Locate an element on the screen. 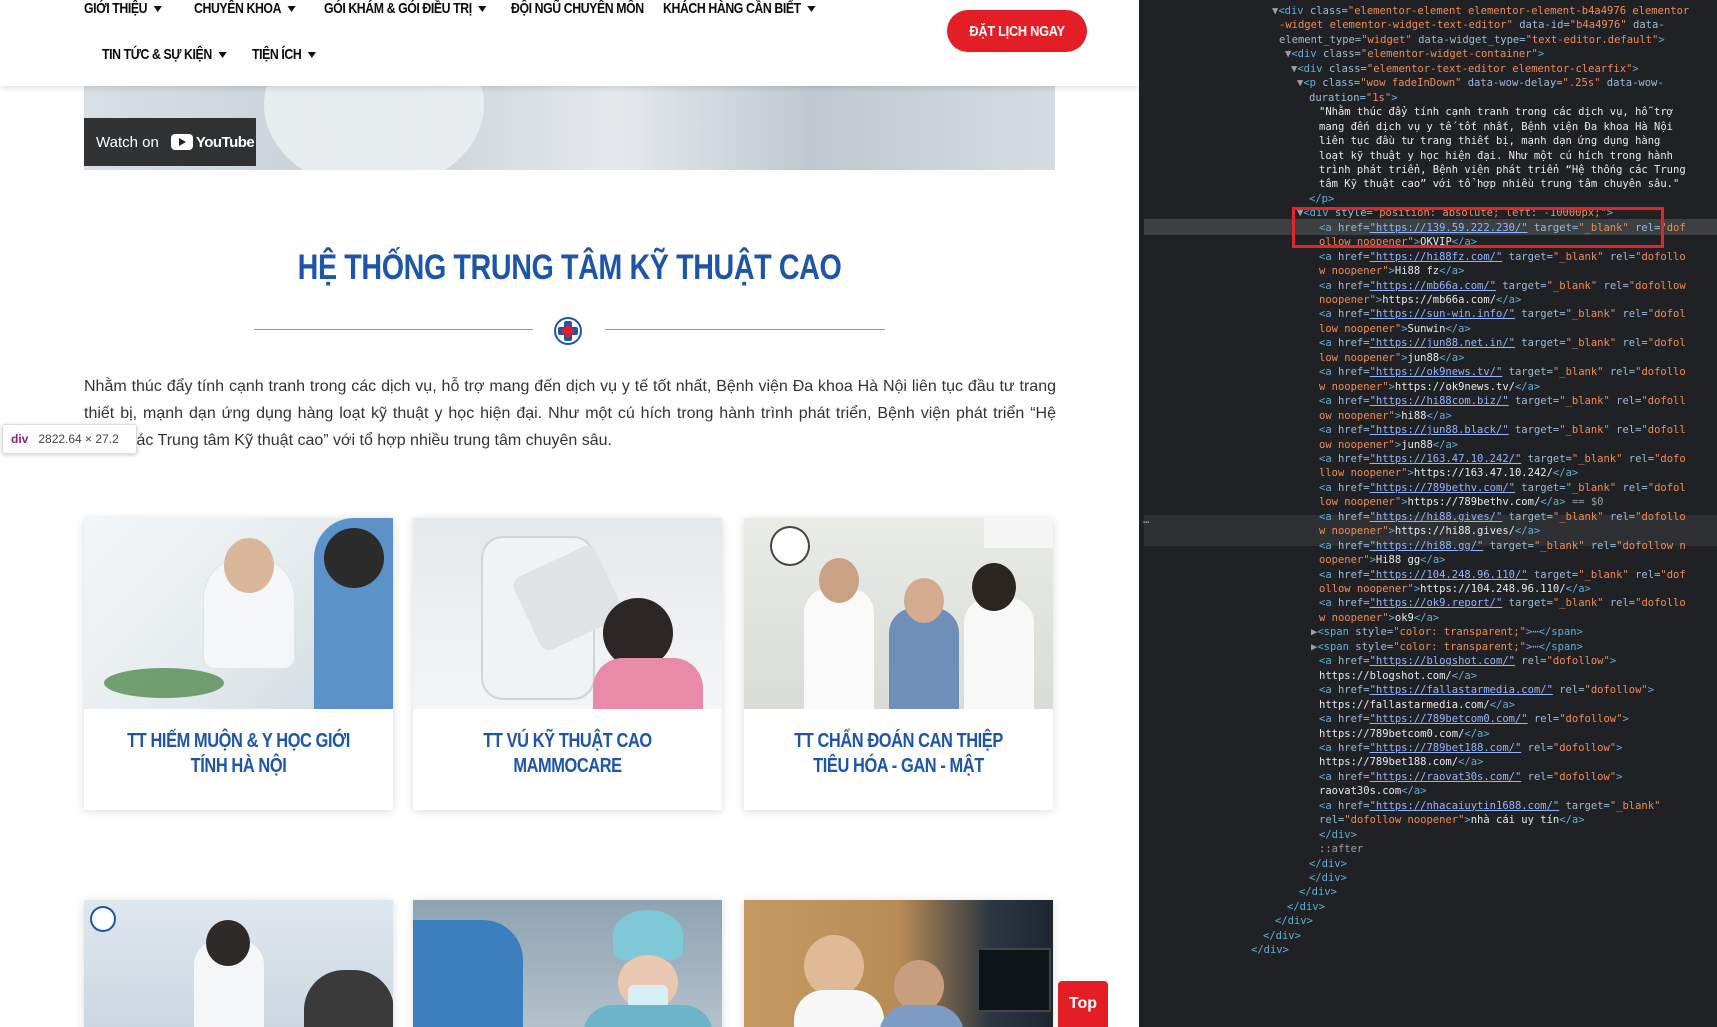  nav-doi-ngu: ĐỘI NGŨ CHUYÊN MÔN is located at coordinates (577, 8).